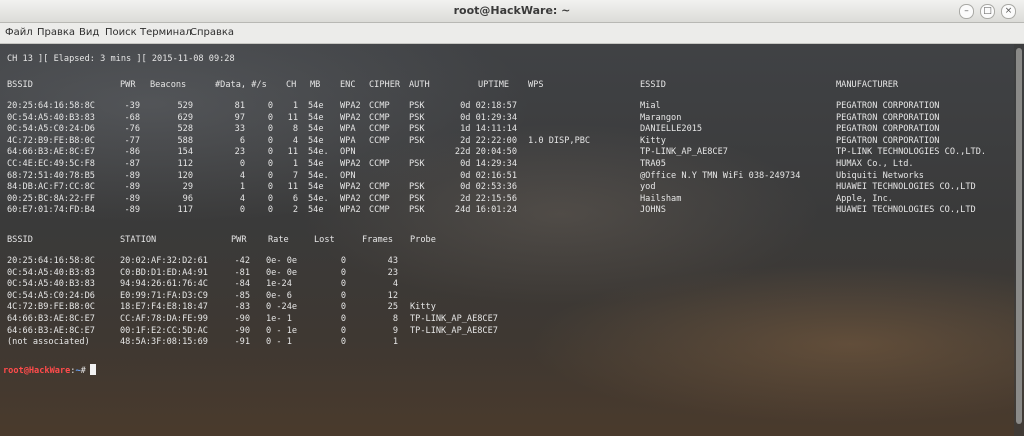 This screenshot has height=436, width=1024. Describe the element at coordinates (185, 152) in the screenshot. I see `ap-beacons: 154` at that location.